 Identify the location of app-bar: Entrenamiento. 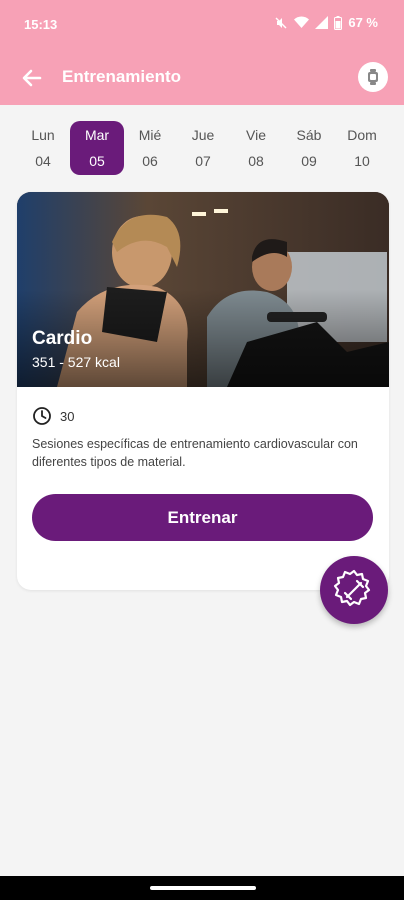
(202, 77).